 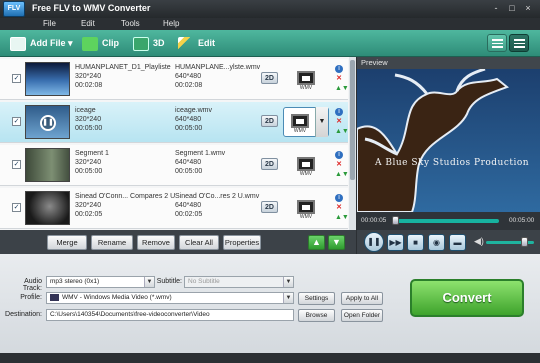 I want to click on fast-forward-button: ▶▶, so click(x=395, y=242).